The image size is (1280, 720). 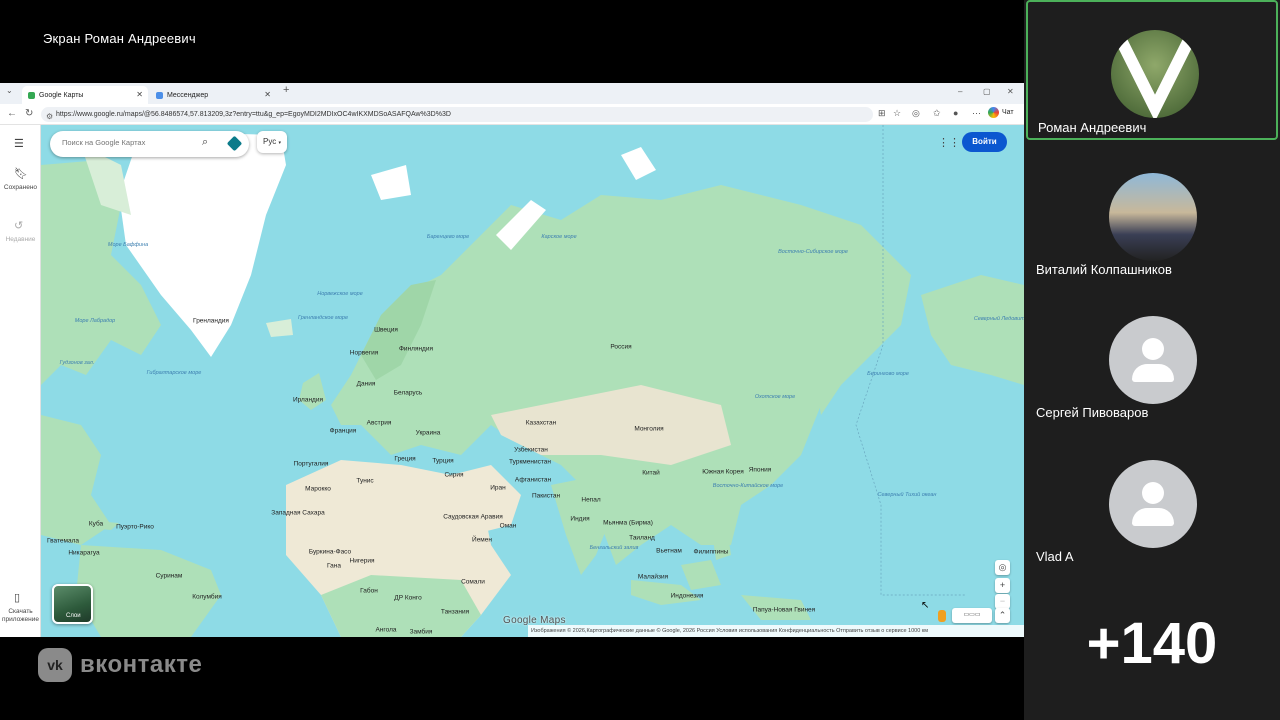 What do you see at coordinates (20, 240) in the screenshot?
I see `recent-label: Недавние` at bounding box center [20, 240].